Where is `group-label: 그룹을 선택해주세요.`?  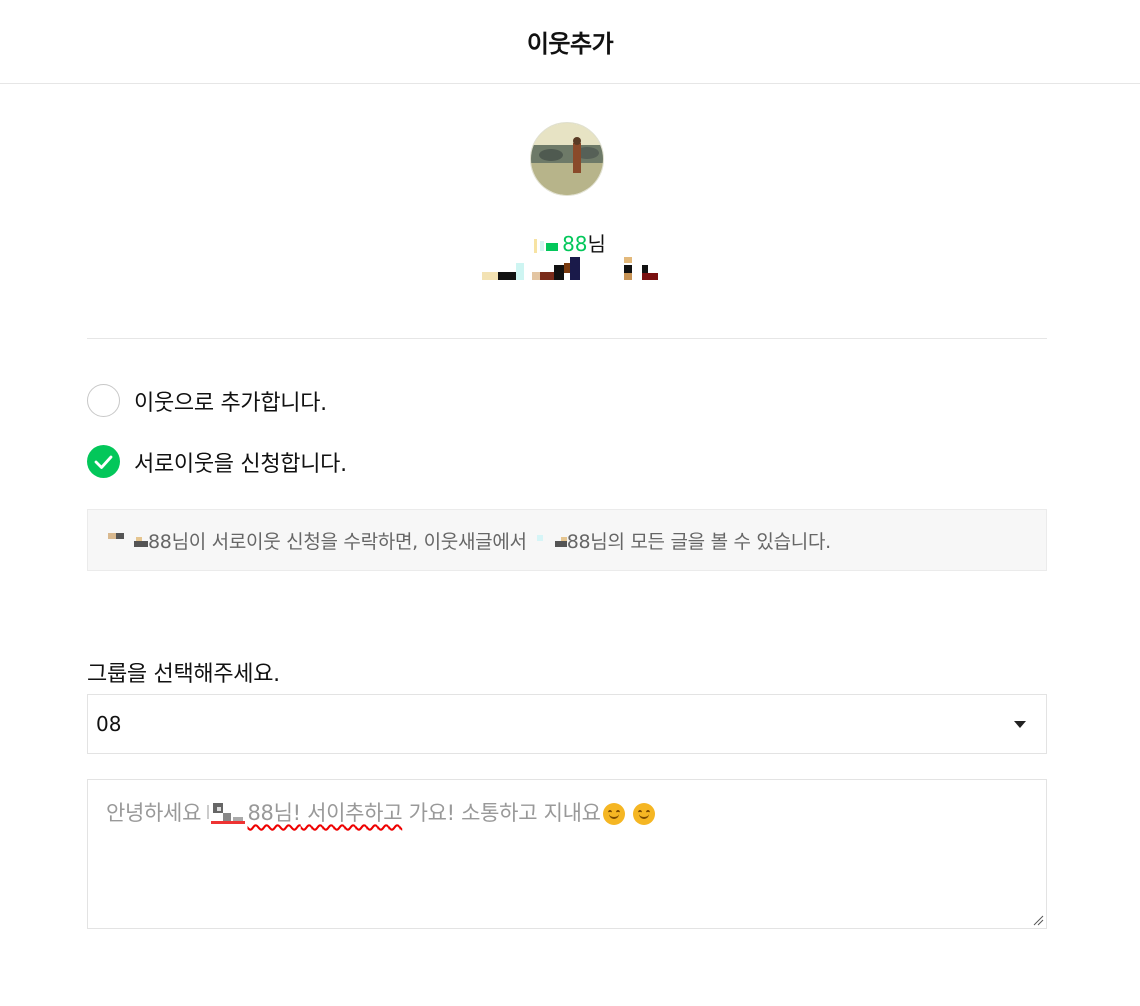 group-label: 그룹을 선택해주세요. is located at coordinates (183, 674).